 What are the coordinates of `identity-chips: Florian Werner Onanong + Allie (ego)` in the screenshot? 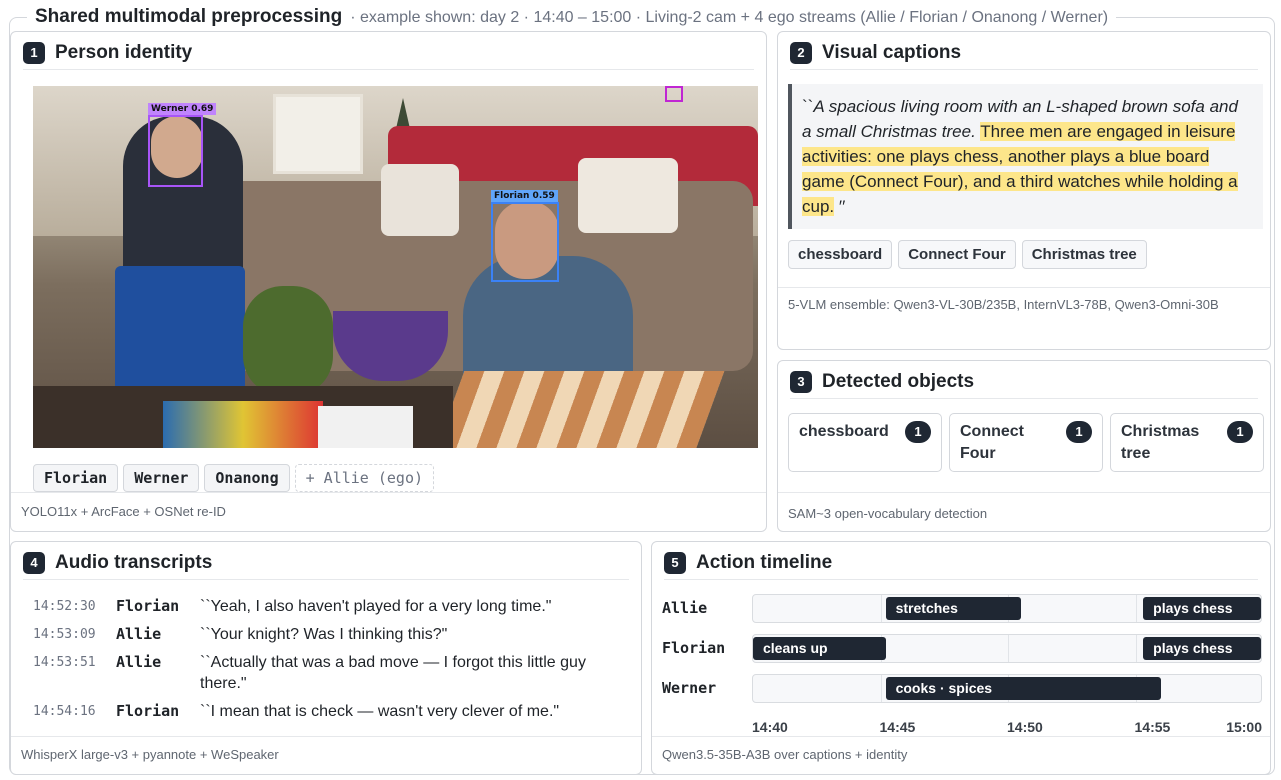 It's located at (234, 478).